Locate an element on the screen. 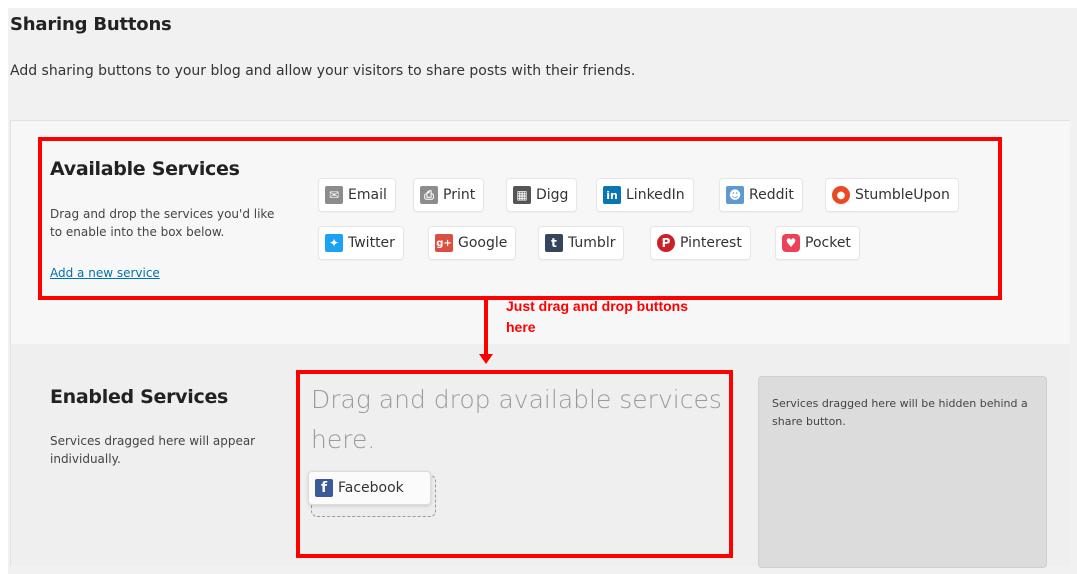 The height and width of the screenshot is (574, 1077). enabled-services-title: Enabled Services is located at coordinates (139, 397).